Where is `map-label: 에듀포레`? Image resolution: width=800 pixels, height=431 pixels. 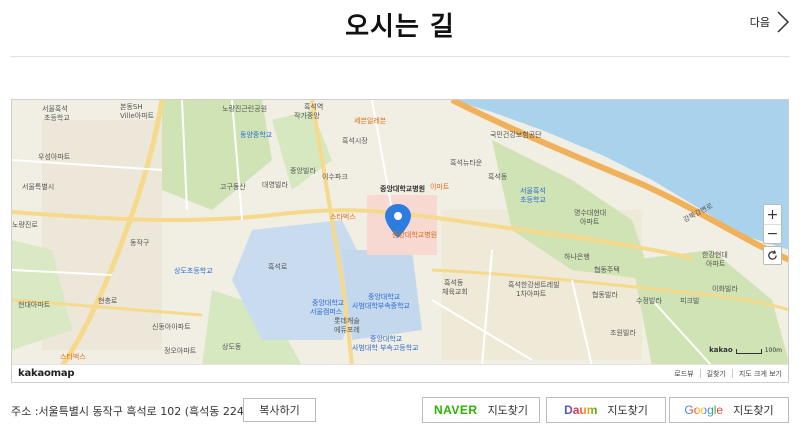 map-label: 에듀포레 is located at coordinates (347, 330).